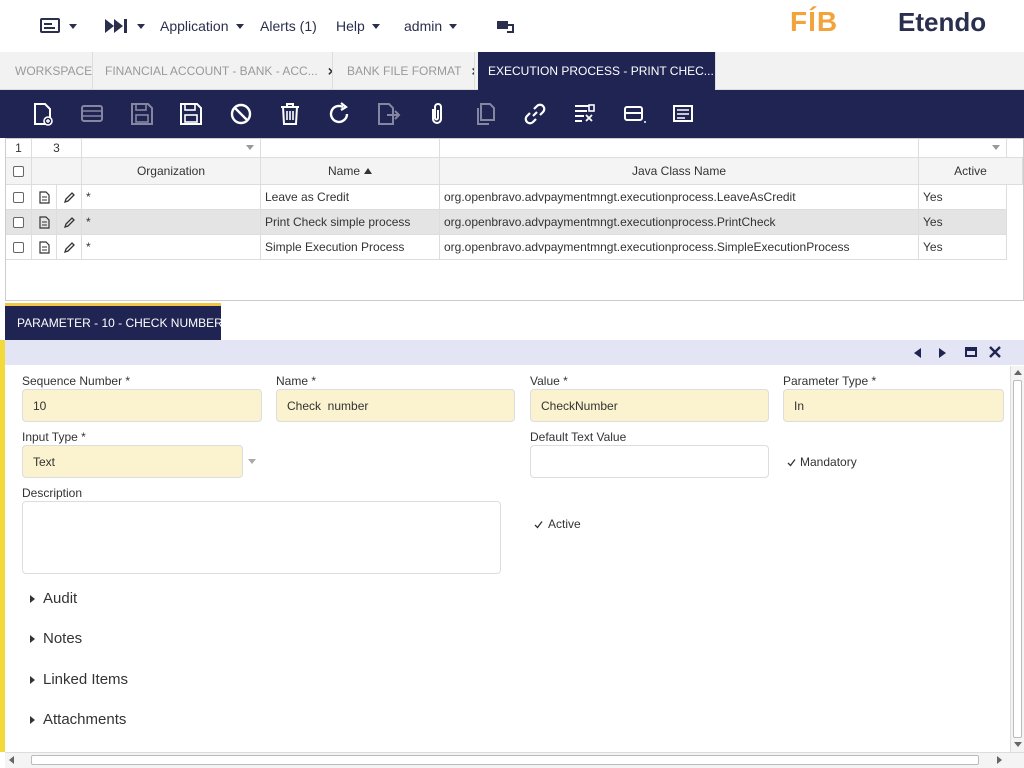  I want to click on active-cell: Yes, so click(963, 247).